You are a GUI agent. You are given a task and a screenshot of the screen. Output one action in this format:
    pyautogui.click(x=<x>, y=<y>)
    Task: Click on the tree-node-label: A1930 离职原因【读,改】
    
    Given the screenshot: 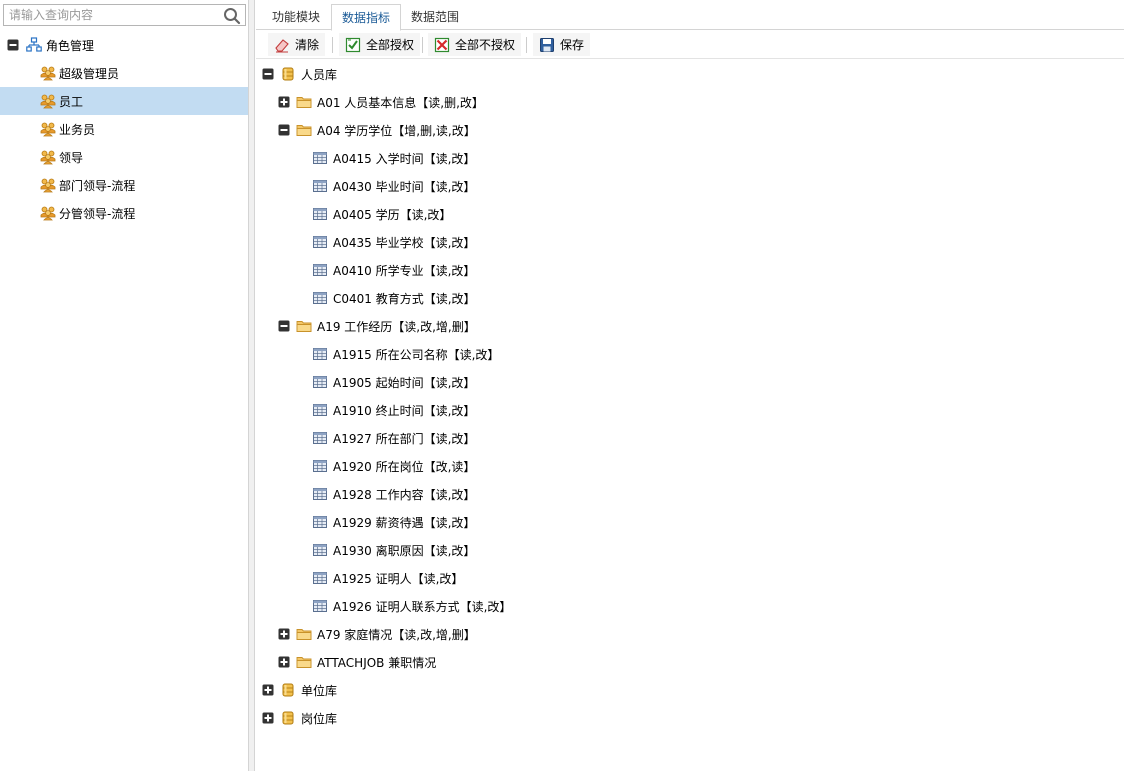 What is the action you would take?
    pyautogui.click(x=404, y=550)
    